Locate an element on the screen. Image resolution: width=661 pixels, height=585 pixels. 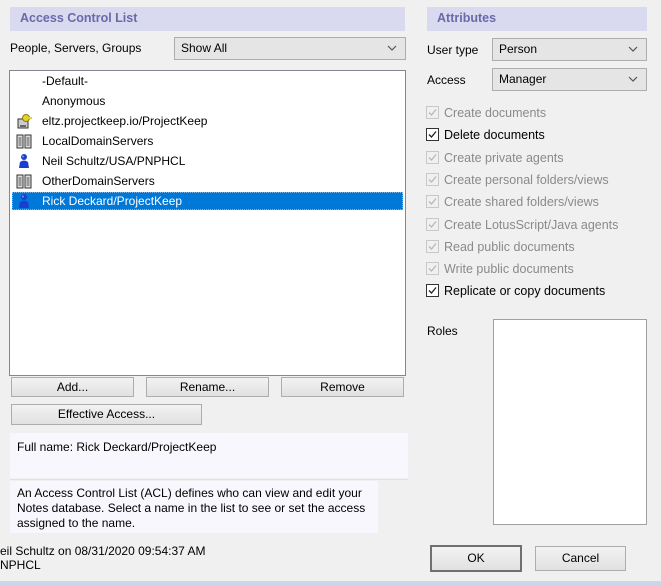
acl-entry: LocalDomainServers is located at coordinates (207, 141).